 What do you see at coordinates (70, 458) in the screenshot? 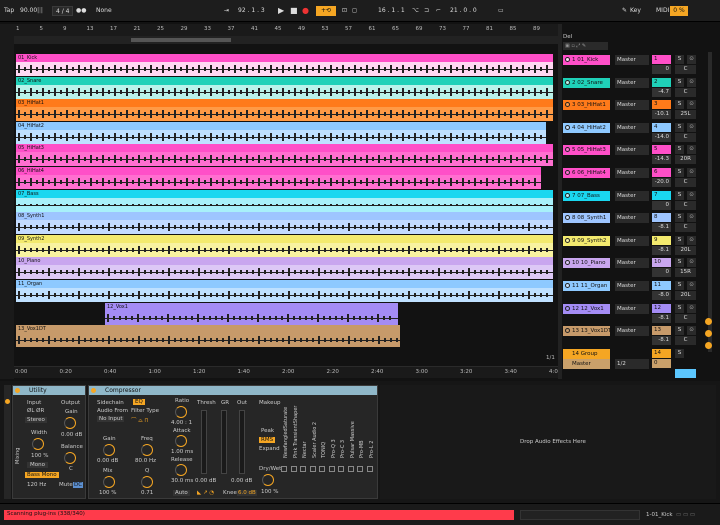
I see `balance-knob` at bounding box center [70, 458].